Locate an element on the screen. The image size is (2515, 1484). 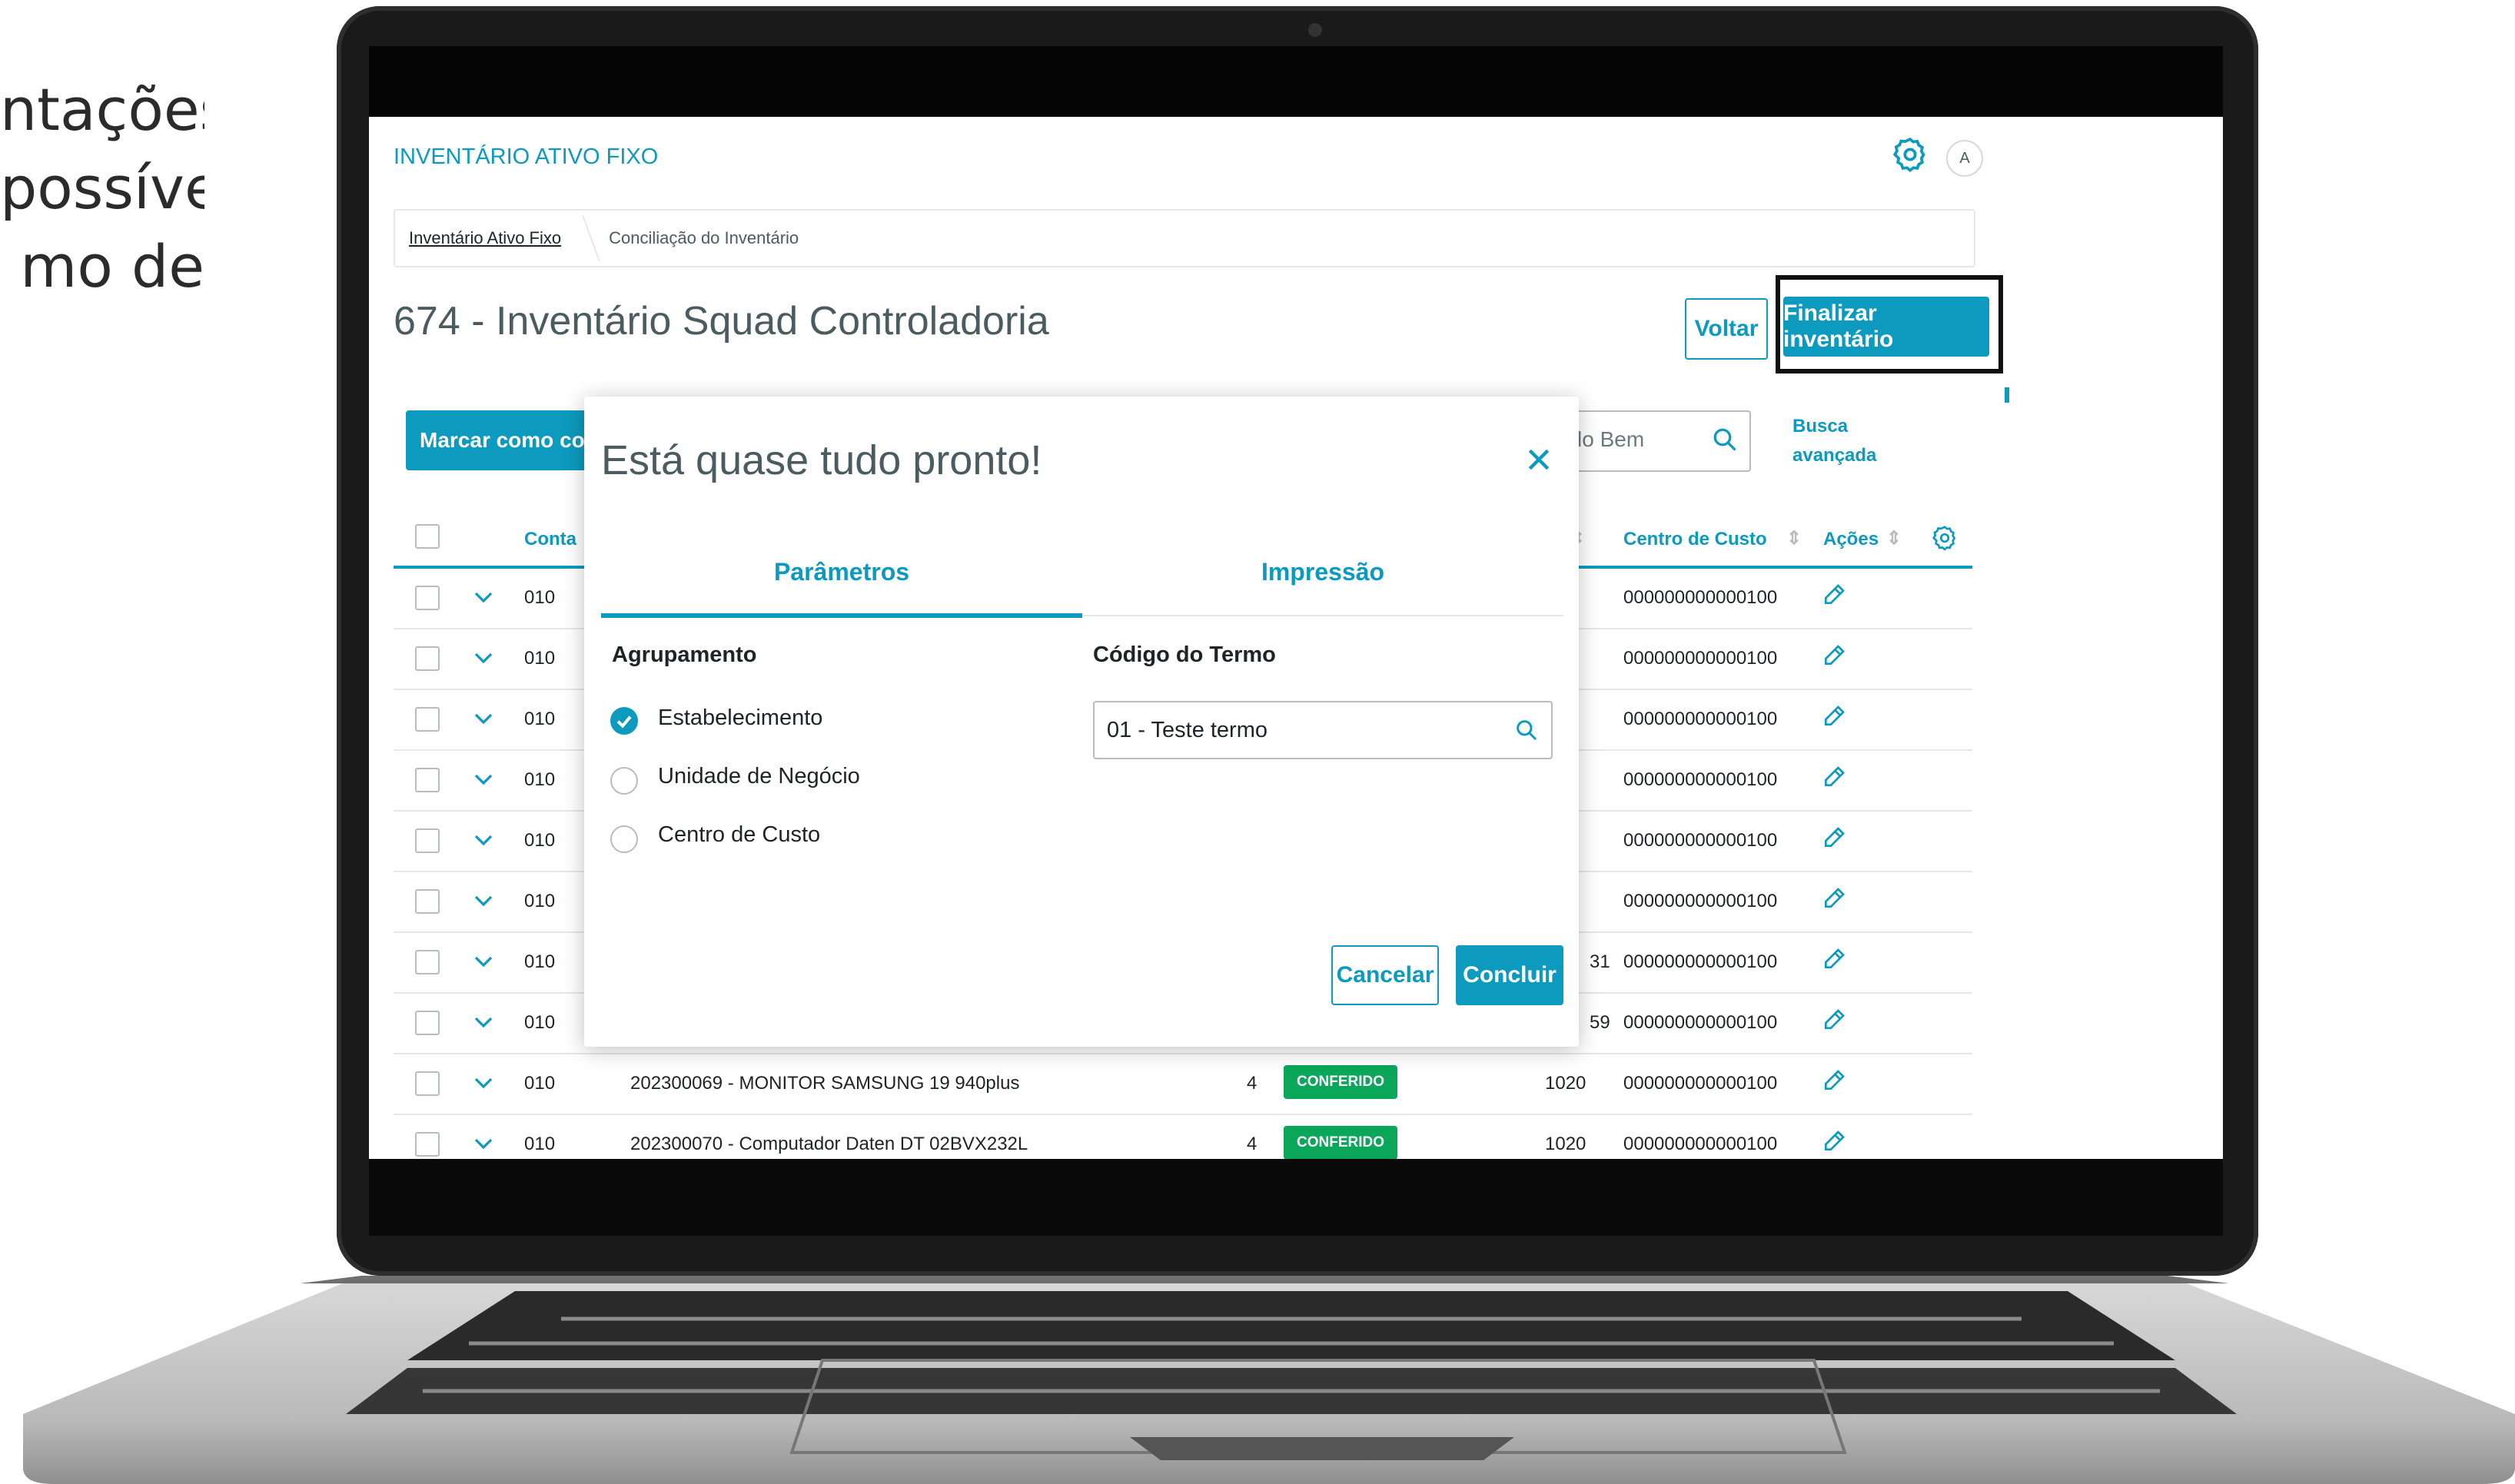
laptop-bezel-top is located at coordinates (1296, 81).